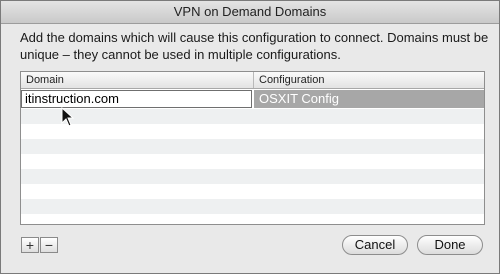 The width and height of the screenshot is (500, 274). I want to click on table-header: Domain Configuration, so click(252, 80).